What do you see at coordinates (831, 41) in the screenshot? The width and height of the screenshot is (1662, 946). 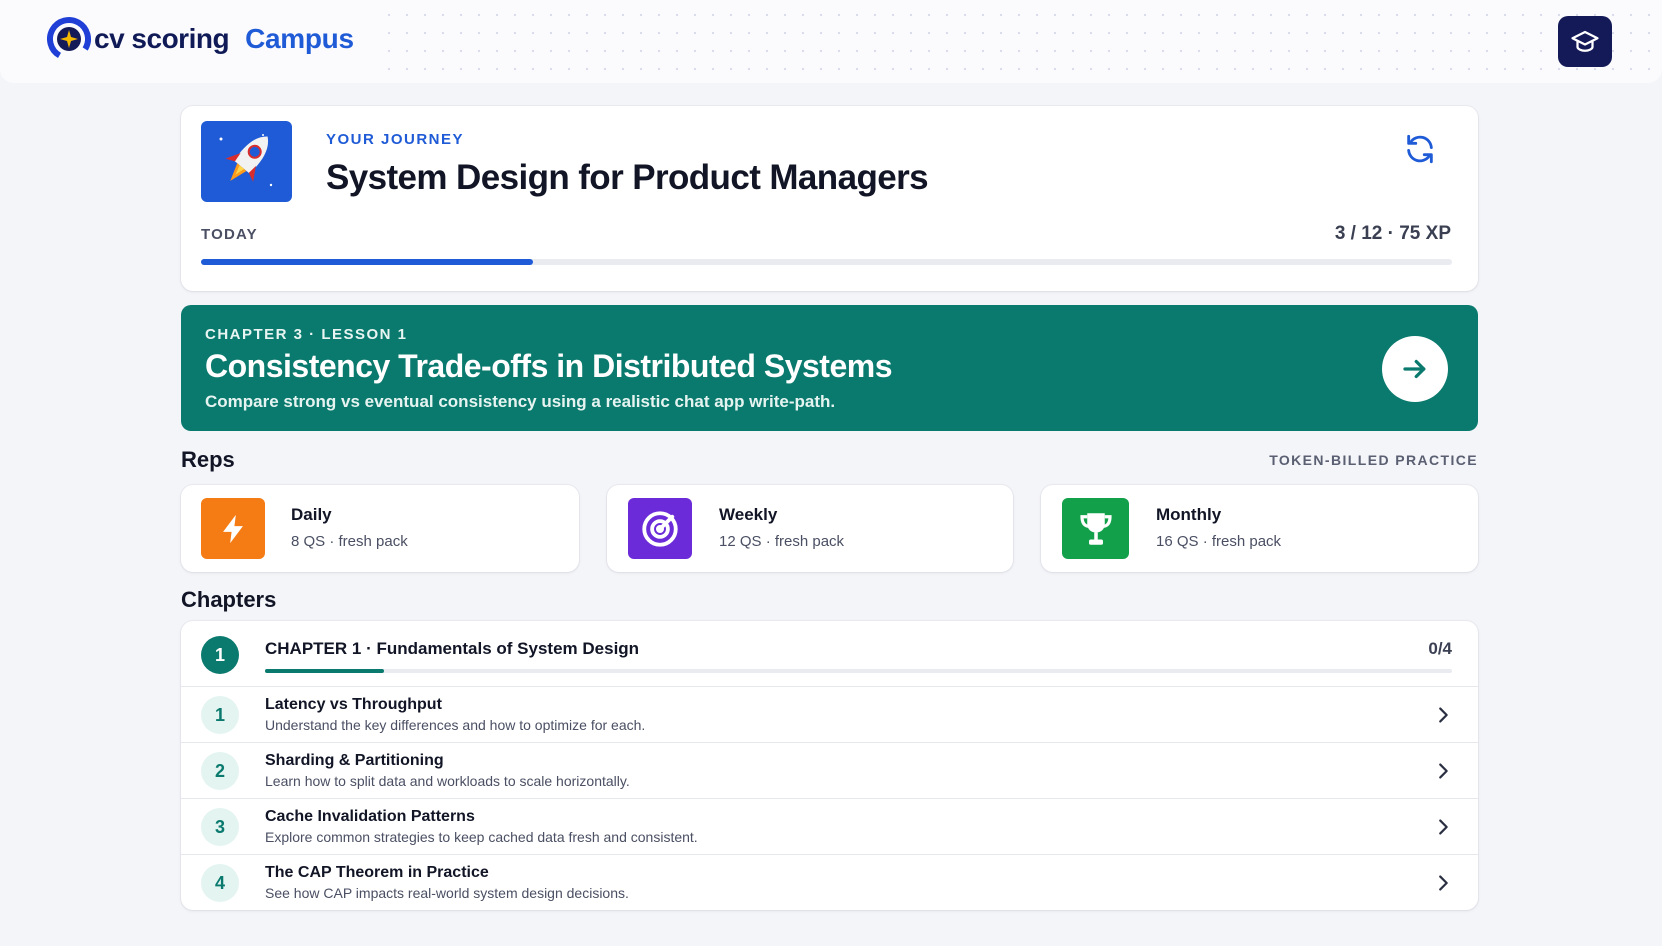 I see `top-bar: cv scoring Campus` at bounding box center [831, 41].